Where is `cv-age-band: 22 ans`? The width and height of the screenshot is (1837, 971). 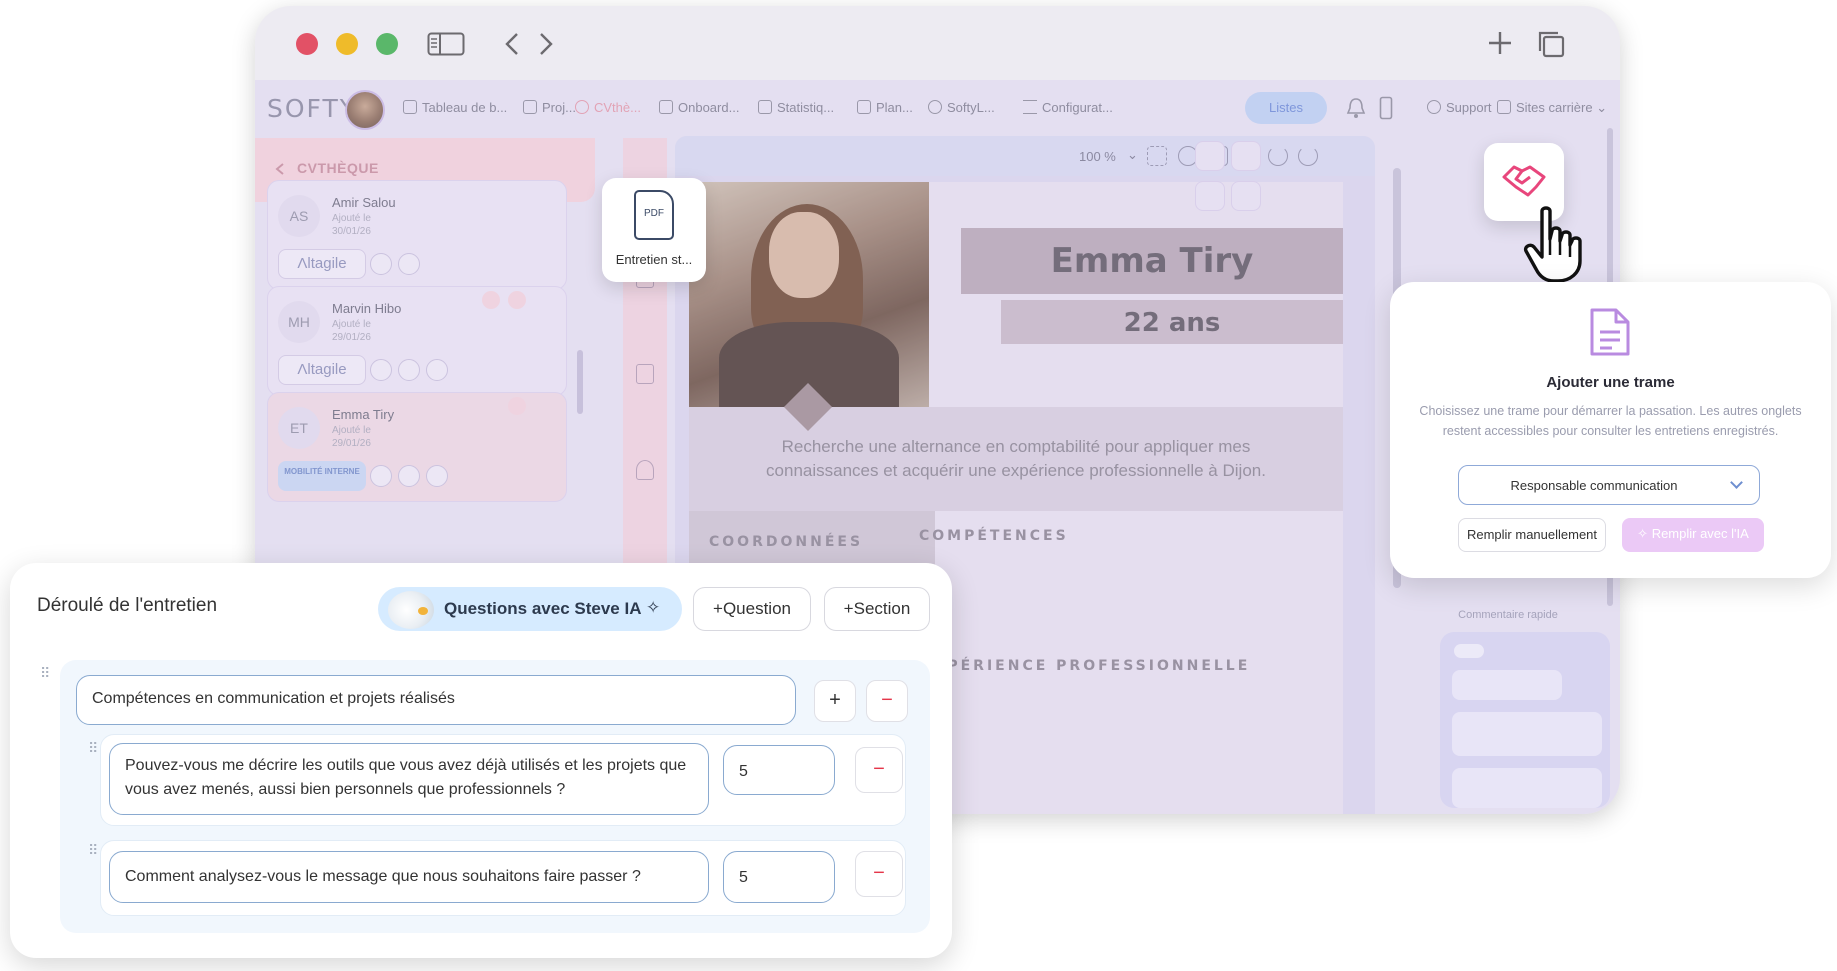
cv-age-band: 22 ans is located at coordinates (1172, 322).